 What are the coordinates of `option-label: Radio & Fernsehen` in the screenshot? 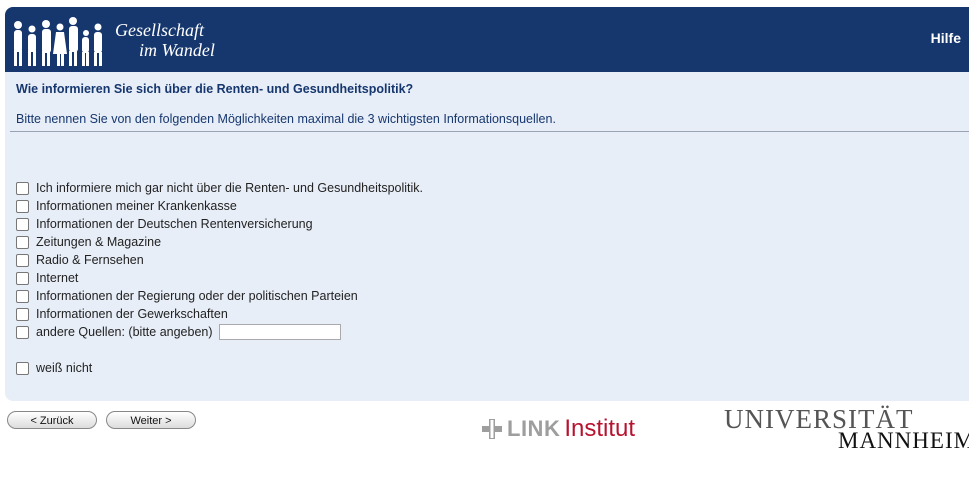 It's located at (90, 260).